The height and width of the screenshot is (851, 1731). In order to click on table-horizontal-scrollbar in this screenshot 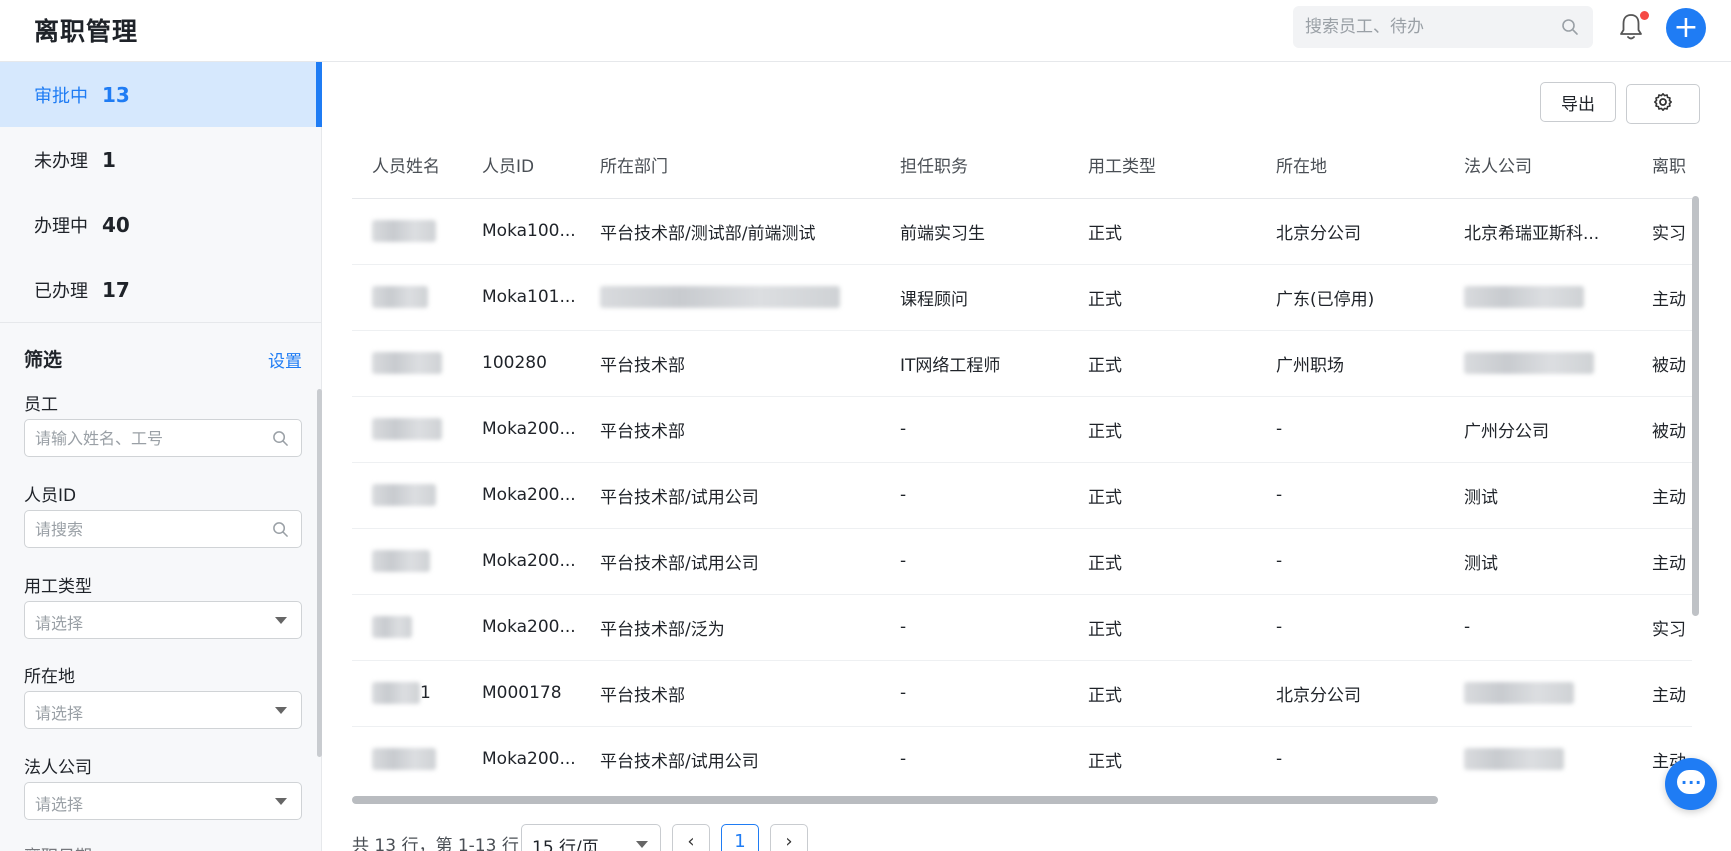, I will do `click(895, 800)`.